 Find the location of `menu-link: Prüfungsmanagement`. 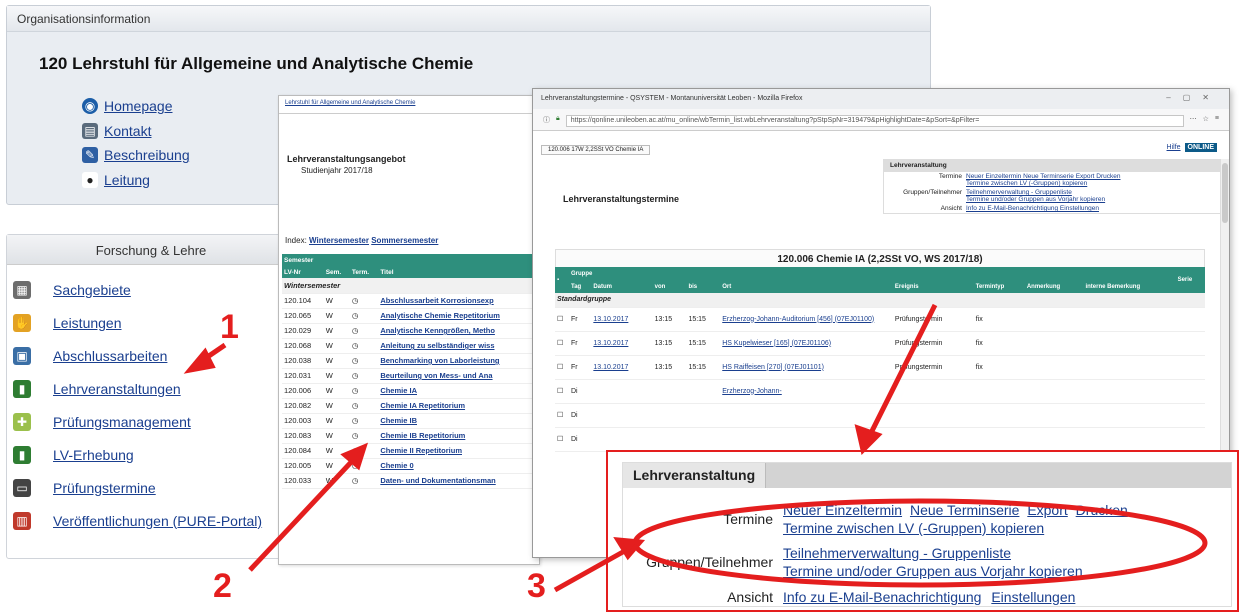

menu-link: Prüfungsmanagement is located at coordinates (122, 422).